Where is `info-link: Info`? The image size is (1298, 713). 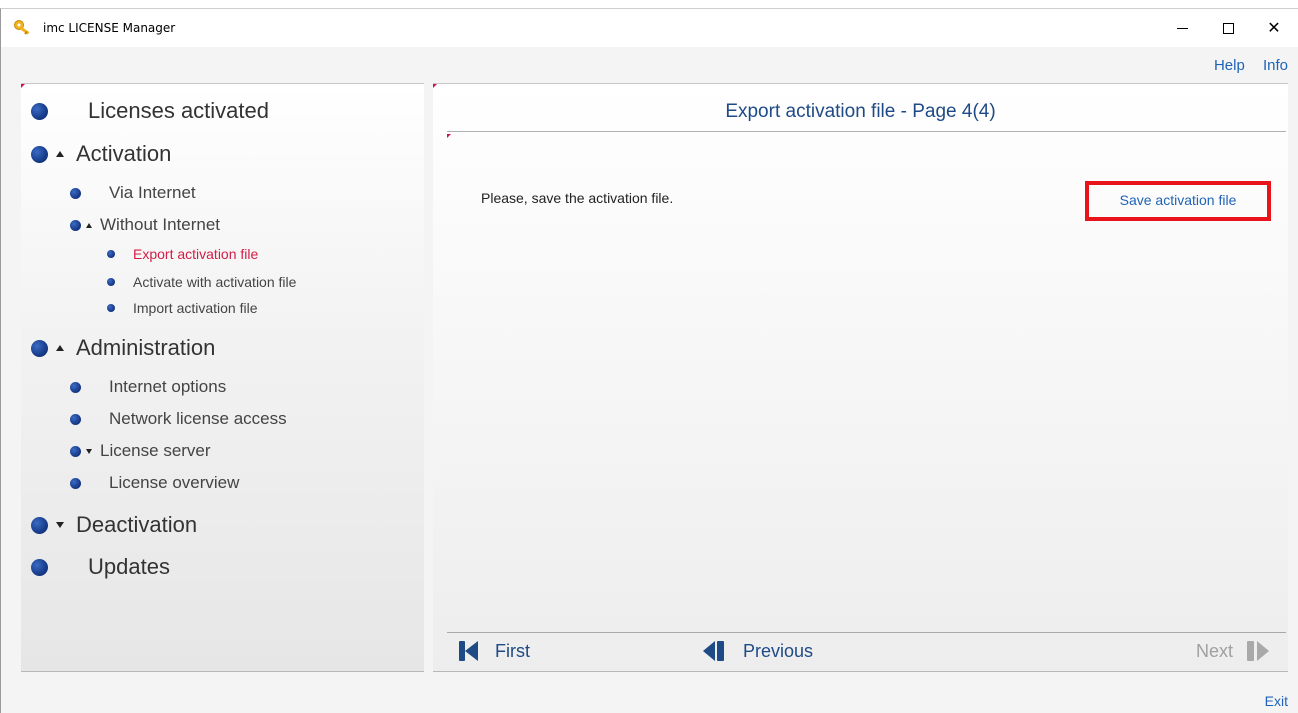 info-link: Info is located at coordinates (1275, 65).